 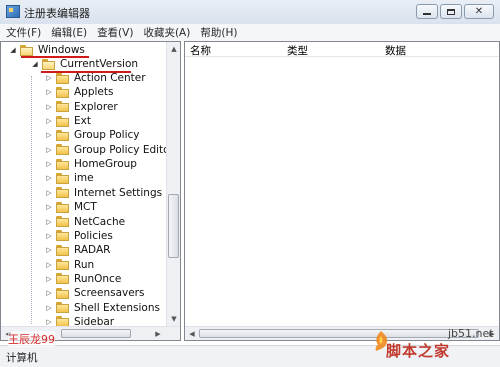 I want to click on tree-node: ▷ Screensavers, so click(x=94, y=293).